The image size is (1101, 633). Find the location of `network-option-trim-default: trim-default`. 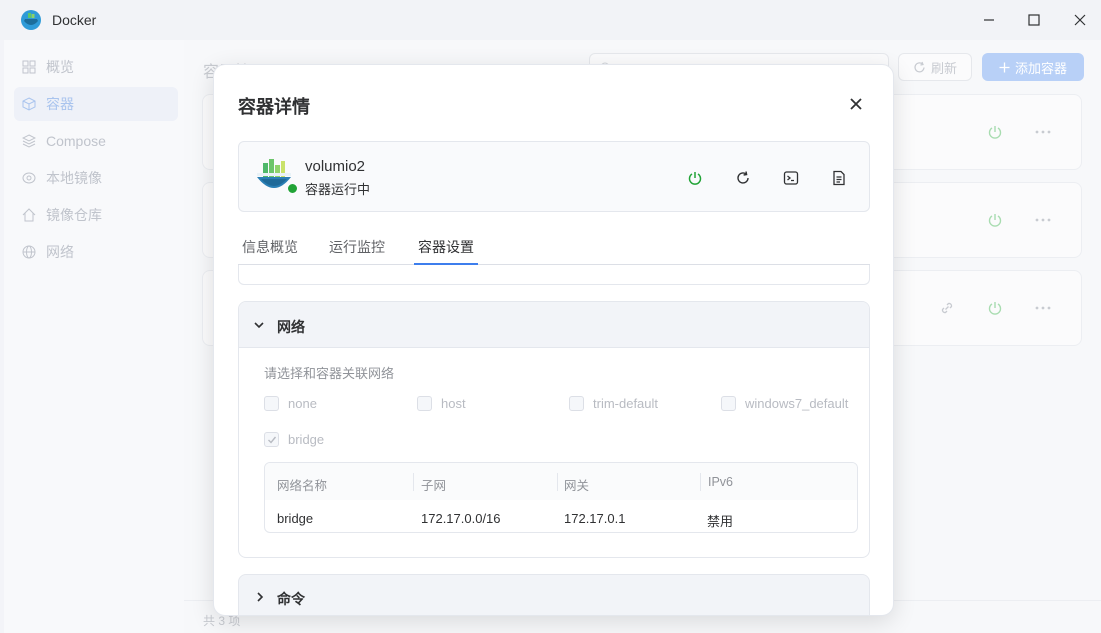

network-option-trim-default: trim-default is located at coordinates (613, 403).